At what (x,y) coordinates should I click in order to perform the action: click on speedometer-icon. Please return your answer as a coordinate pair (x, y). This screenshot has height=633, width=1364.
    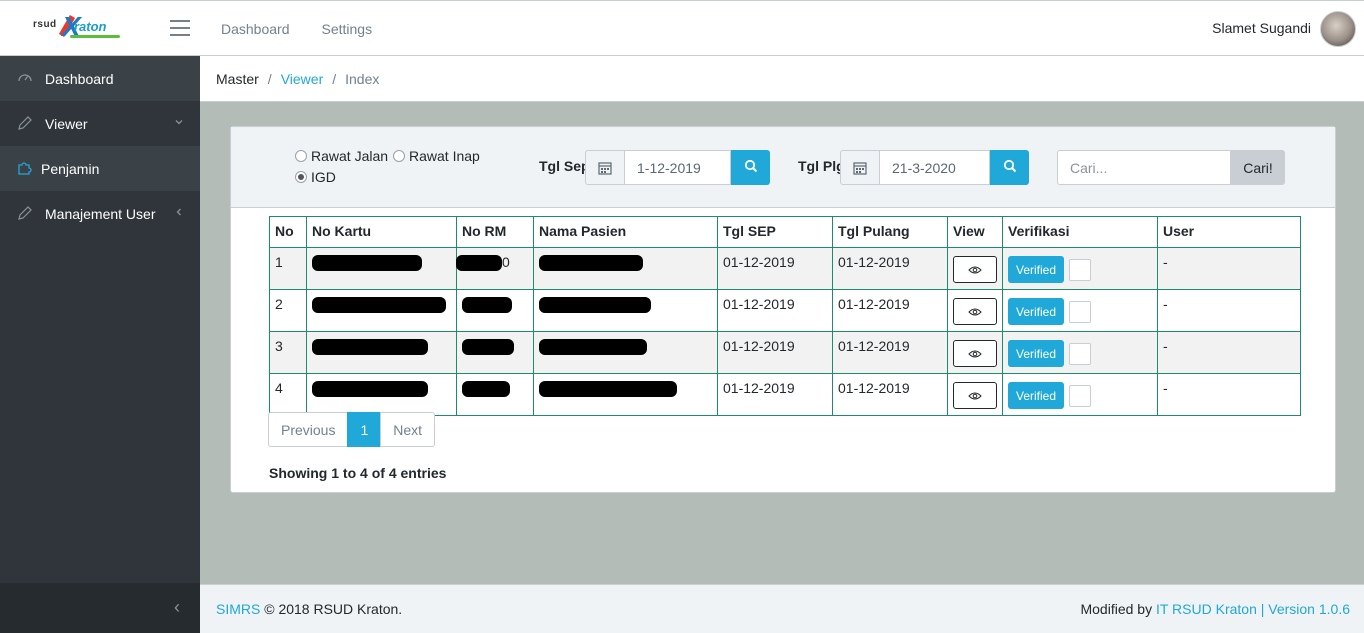
    Looking at the image, I should click on (25, 78).